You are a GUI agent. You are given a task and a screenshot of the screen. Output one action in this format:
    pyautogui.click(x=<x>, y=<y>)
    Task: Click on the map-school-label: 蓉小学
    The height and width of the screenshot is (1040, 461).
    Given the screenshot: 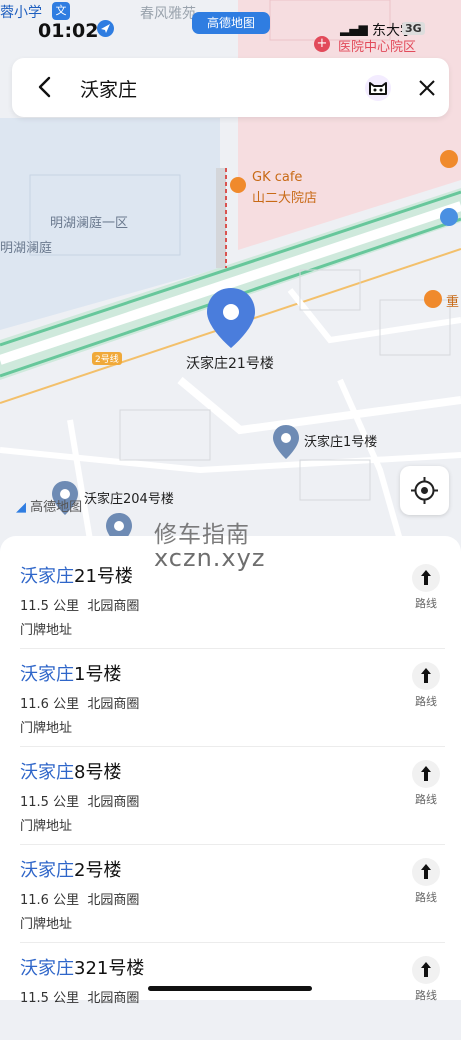 What is the action you would take?
    pyautogui.click(x=21, y=13)
    